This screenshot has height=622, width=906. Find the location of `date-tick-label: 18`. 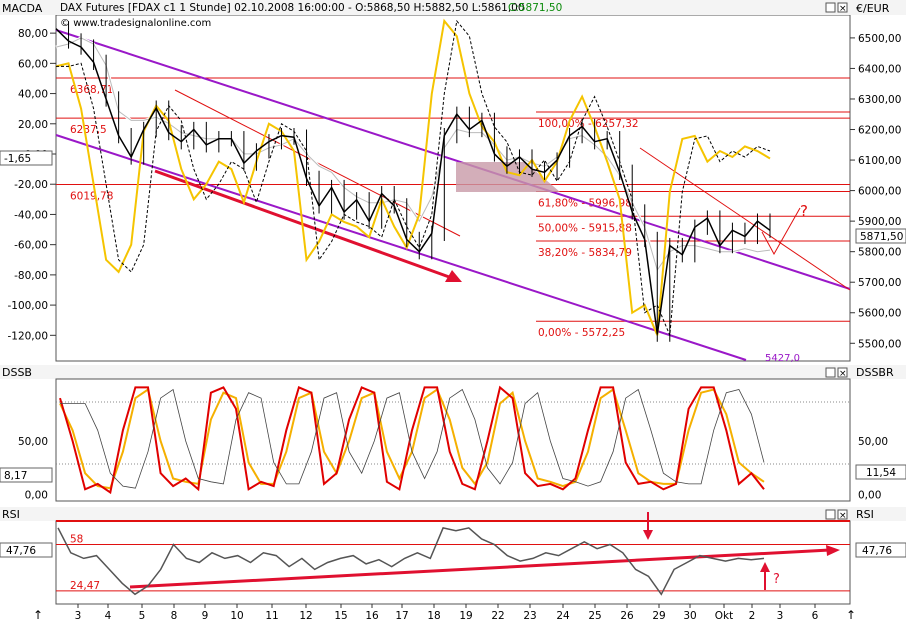

date-tick-label: 18 is located at coordinates (433, 616).